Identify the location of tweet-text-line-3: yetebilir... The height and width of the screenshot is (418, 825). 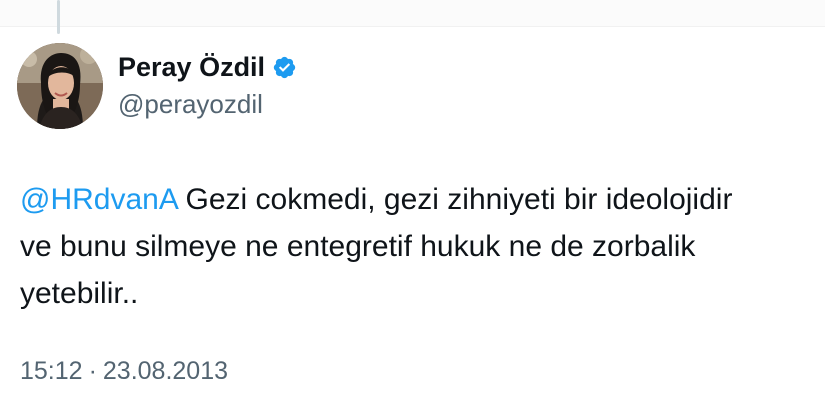
(79, 293).